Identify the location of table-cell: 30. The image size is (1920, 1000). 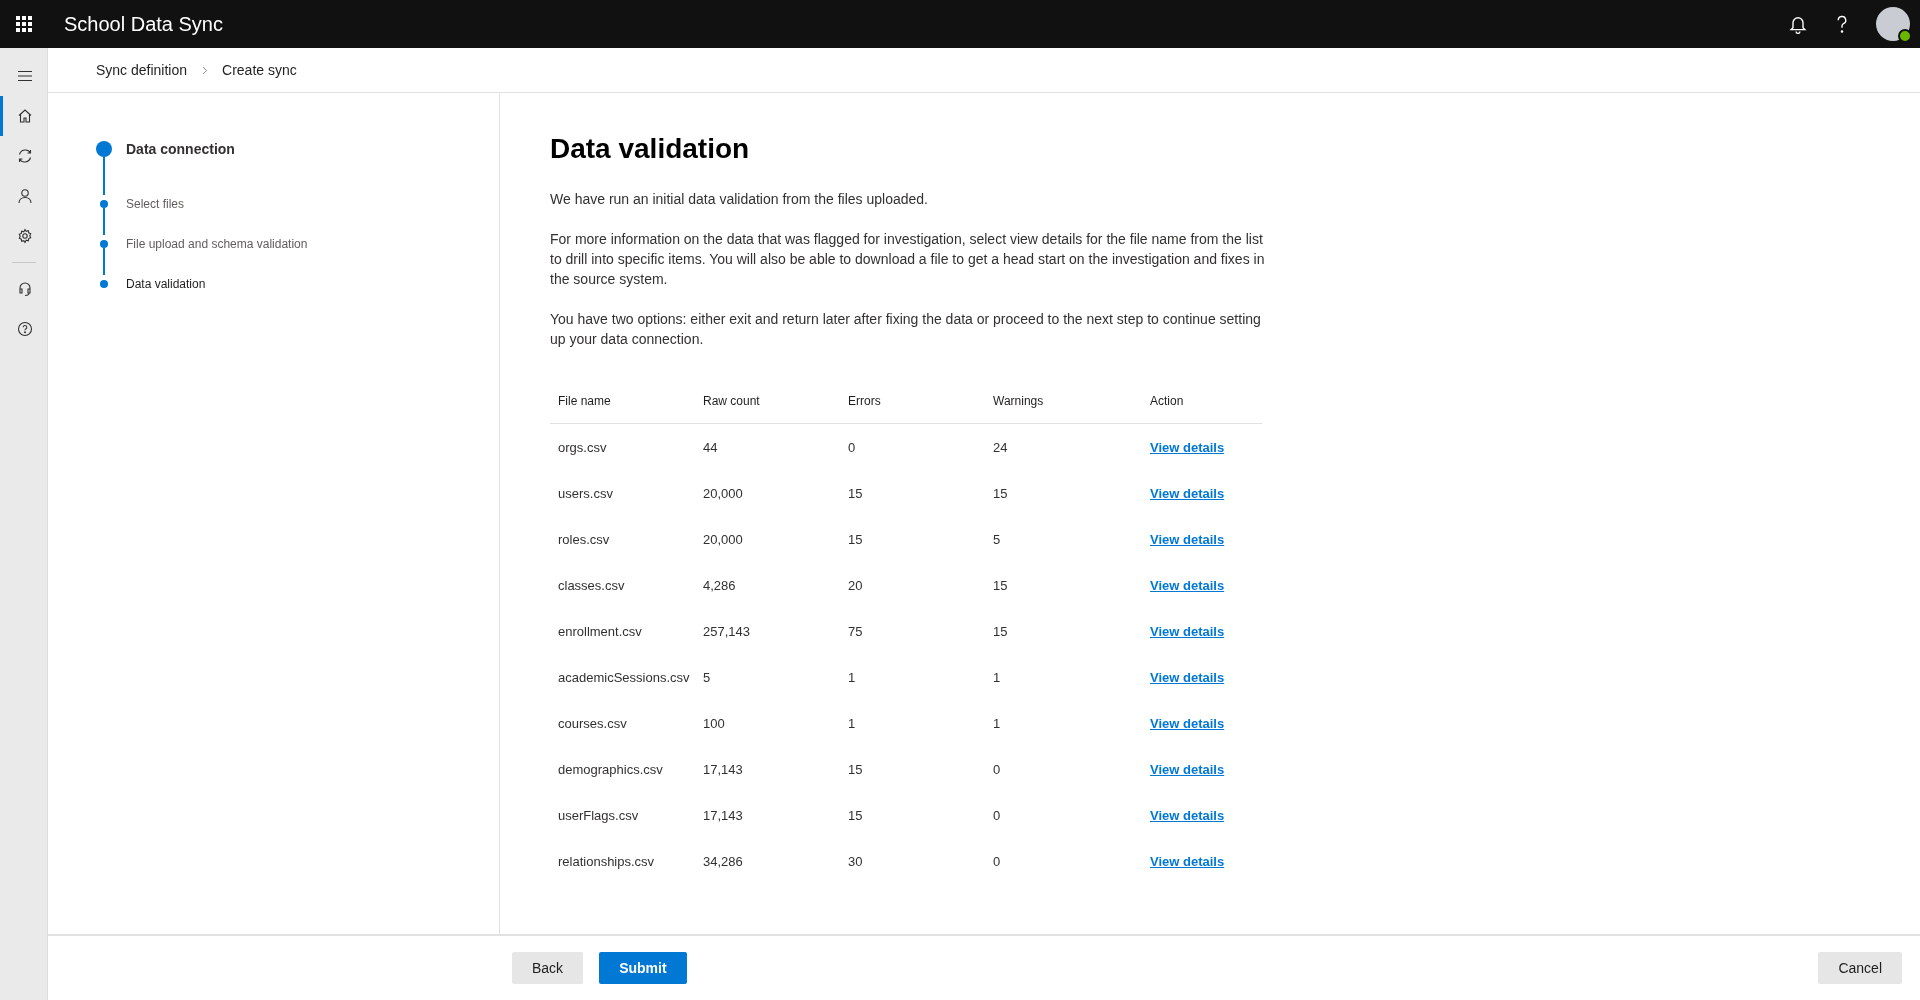
(855, 861).